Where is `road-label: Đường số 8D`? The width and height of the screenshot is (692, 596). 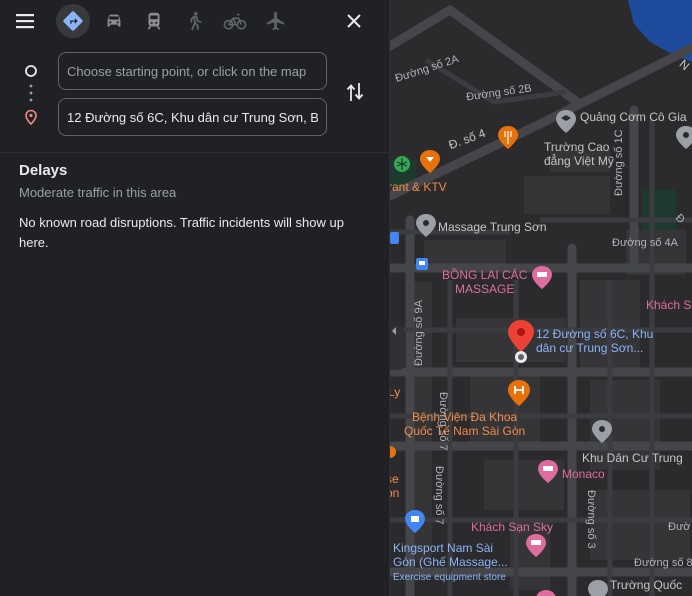 road-label: Đường số 8D is located at coordinates (663, 563).